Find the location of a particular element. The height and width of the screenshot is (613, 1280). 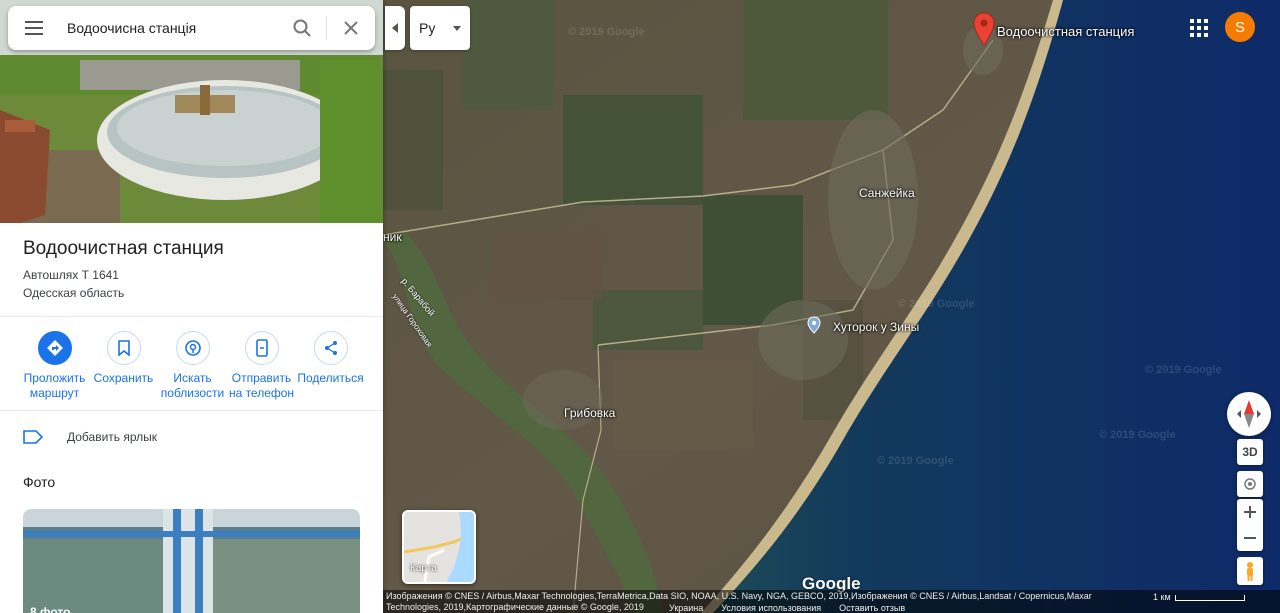

scale-bar: 1 км is located at coordinates (1199, 597).